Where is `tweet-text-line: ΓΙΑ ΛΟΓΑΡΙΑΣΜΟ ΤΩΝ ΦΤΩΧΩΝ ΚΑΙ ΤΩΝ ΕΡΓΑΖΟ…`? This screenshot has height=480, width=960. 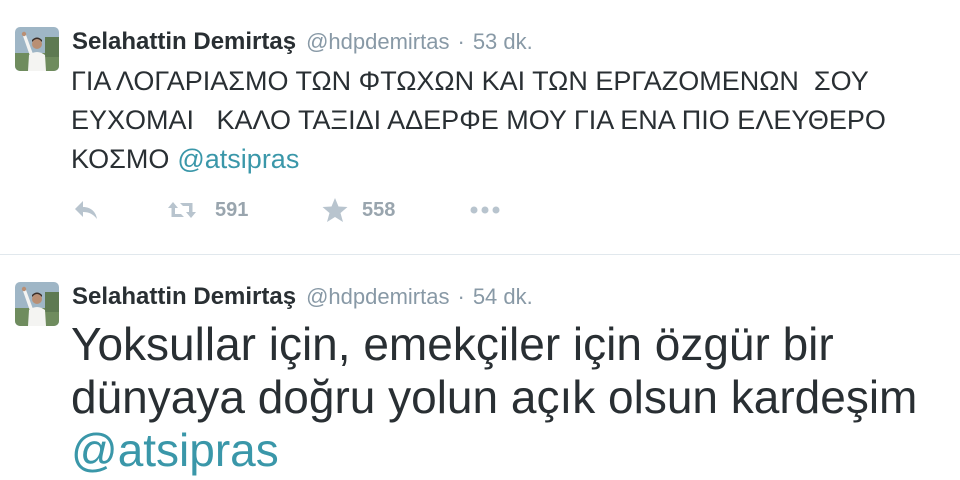
tweet-text-line: ΓΙΑ ΛΟΓΑΡΙΑΣΜΟ ΤΩΝ ΦΤΩΧΩΝ ΚΑΙ ΤΩΝ ΕΡΓΑΖΟ… is located at coordinates (470, 81).